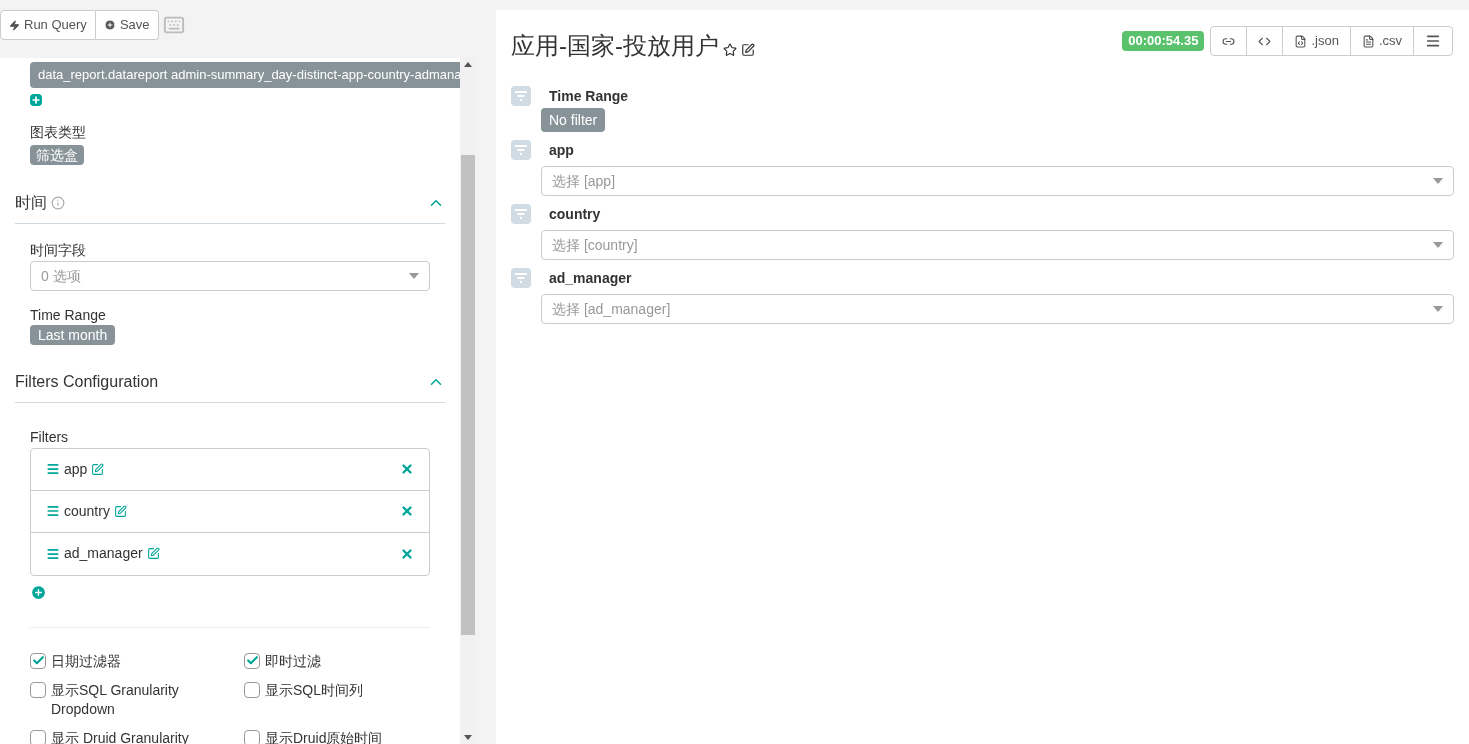 The image size is (1469, 744). Describe the element at coordinates (68, 316) in the screenshot. I see `field-label: Time Range` at that location.